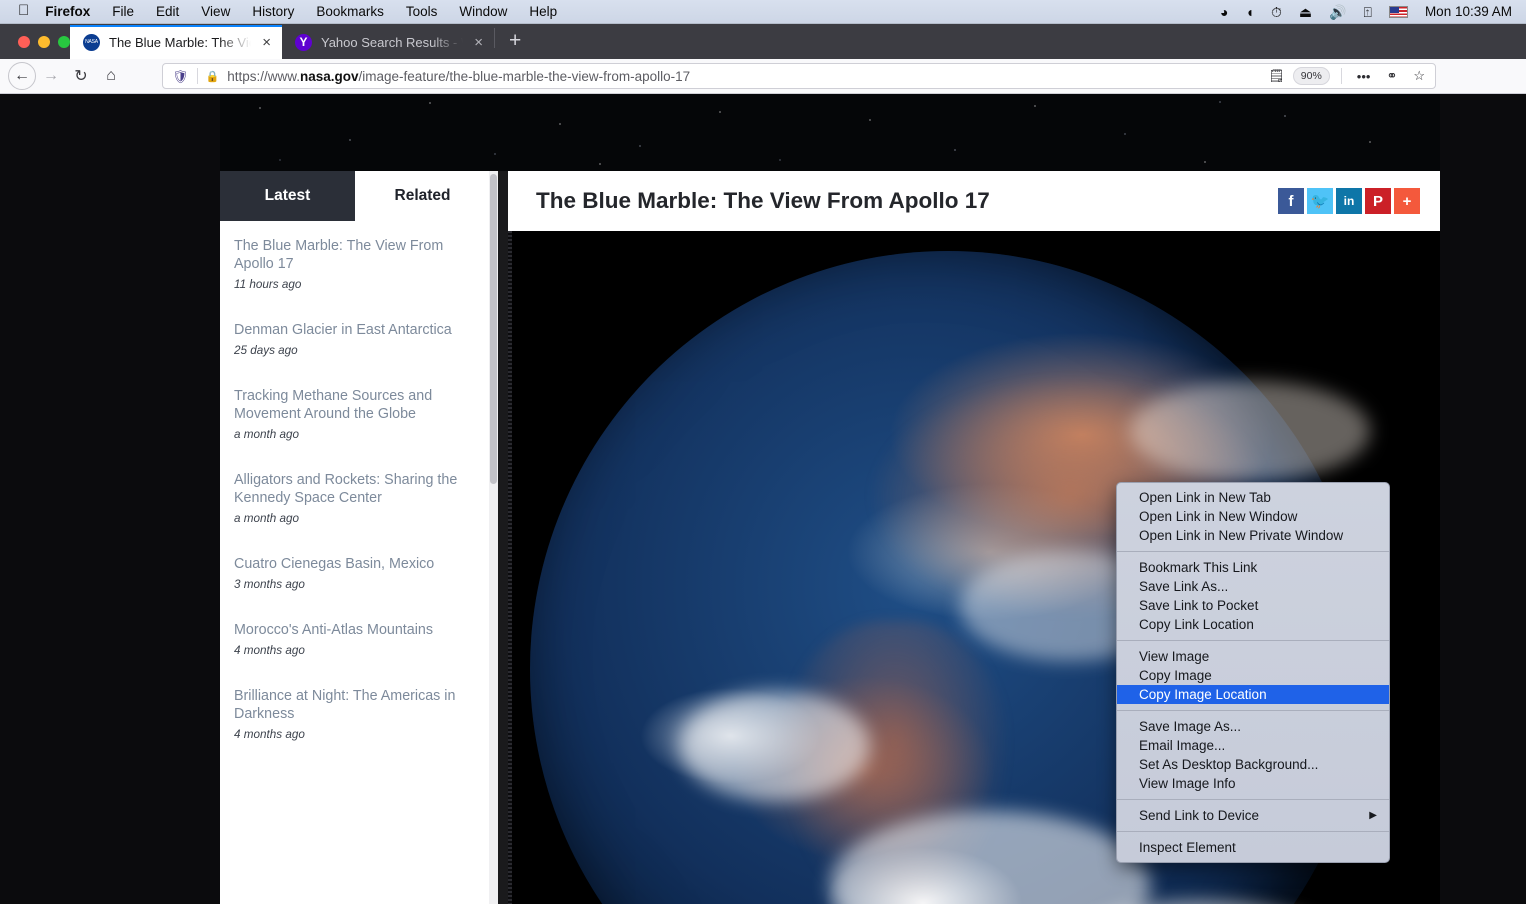  What do you see at coordinates (67, 11) in the screenshot?
I see `menu-firefox: Firefox` at bounding box center [67, 11].